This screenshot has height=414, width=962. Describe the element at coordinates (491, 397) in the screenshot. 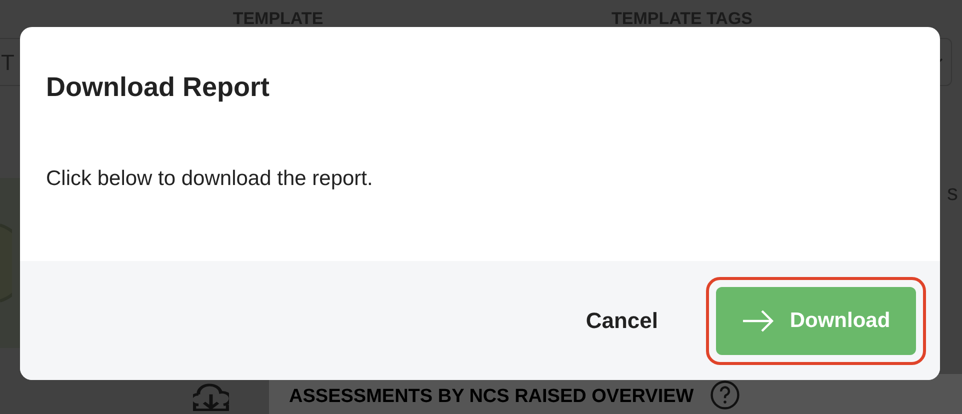

I see `panel-title: ASSESSMENTS BY NCS RAISED OVERVIEW` at that location.